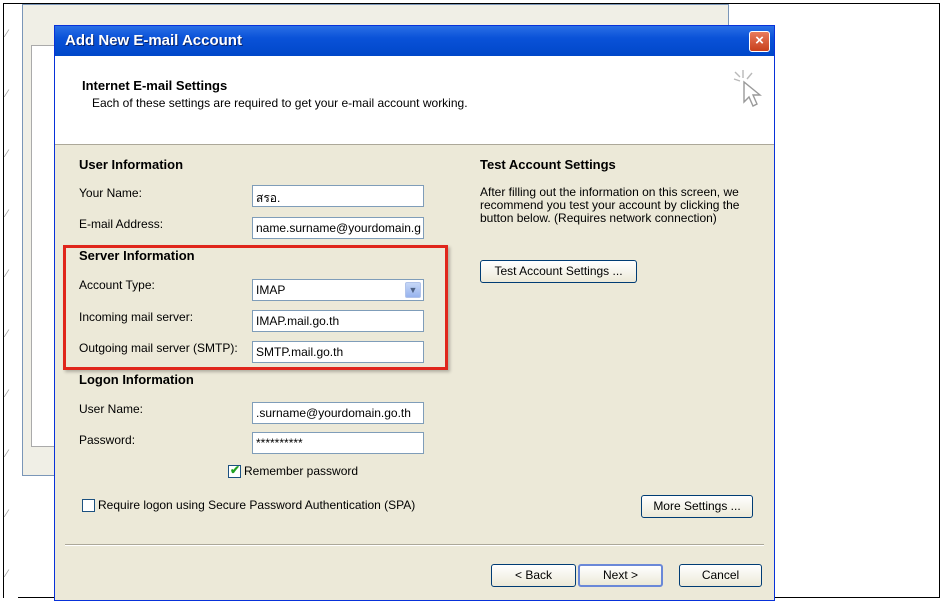  Describe the element at coordinates (338, 443) in the screenshot. I see `password-input: **********` at that location.